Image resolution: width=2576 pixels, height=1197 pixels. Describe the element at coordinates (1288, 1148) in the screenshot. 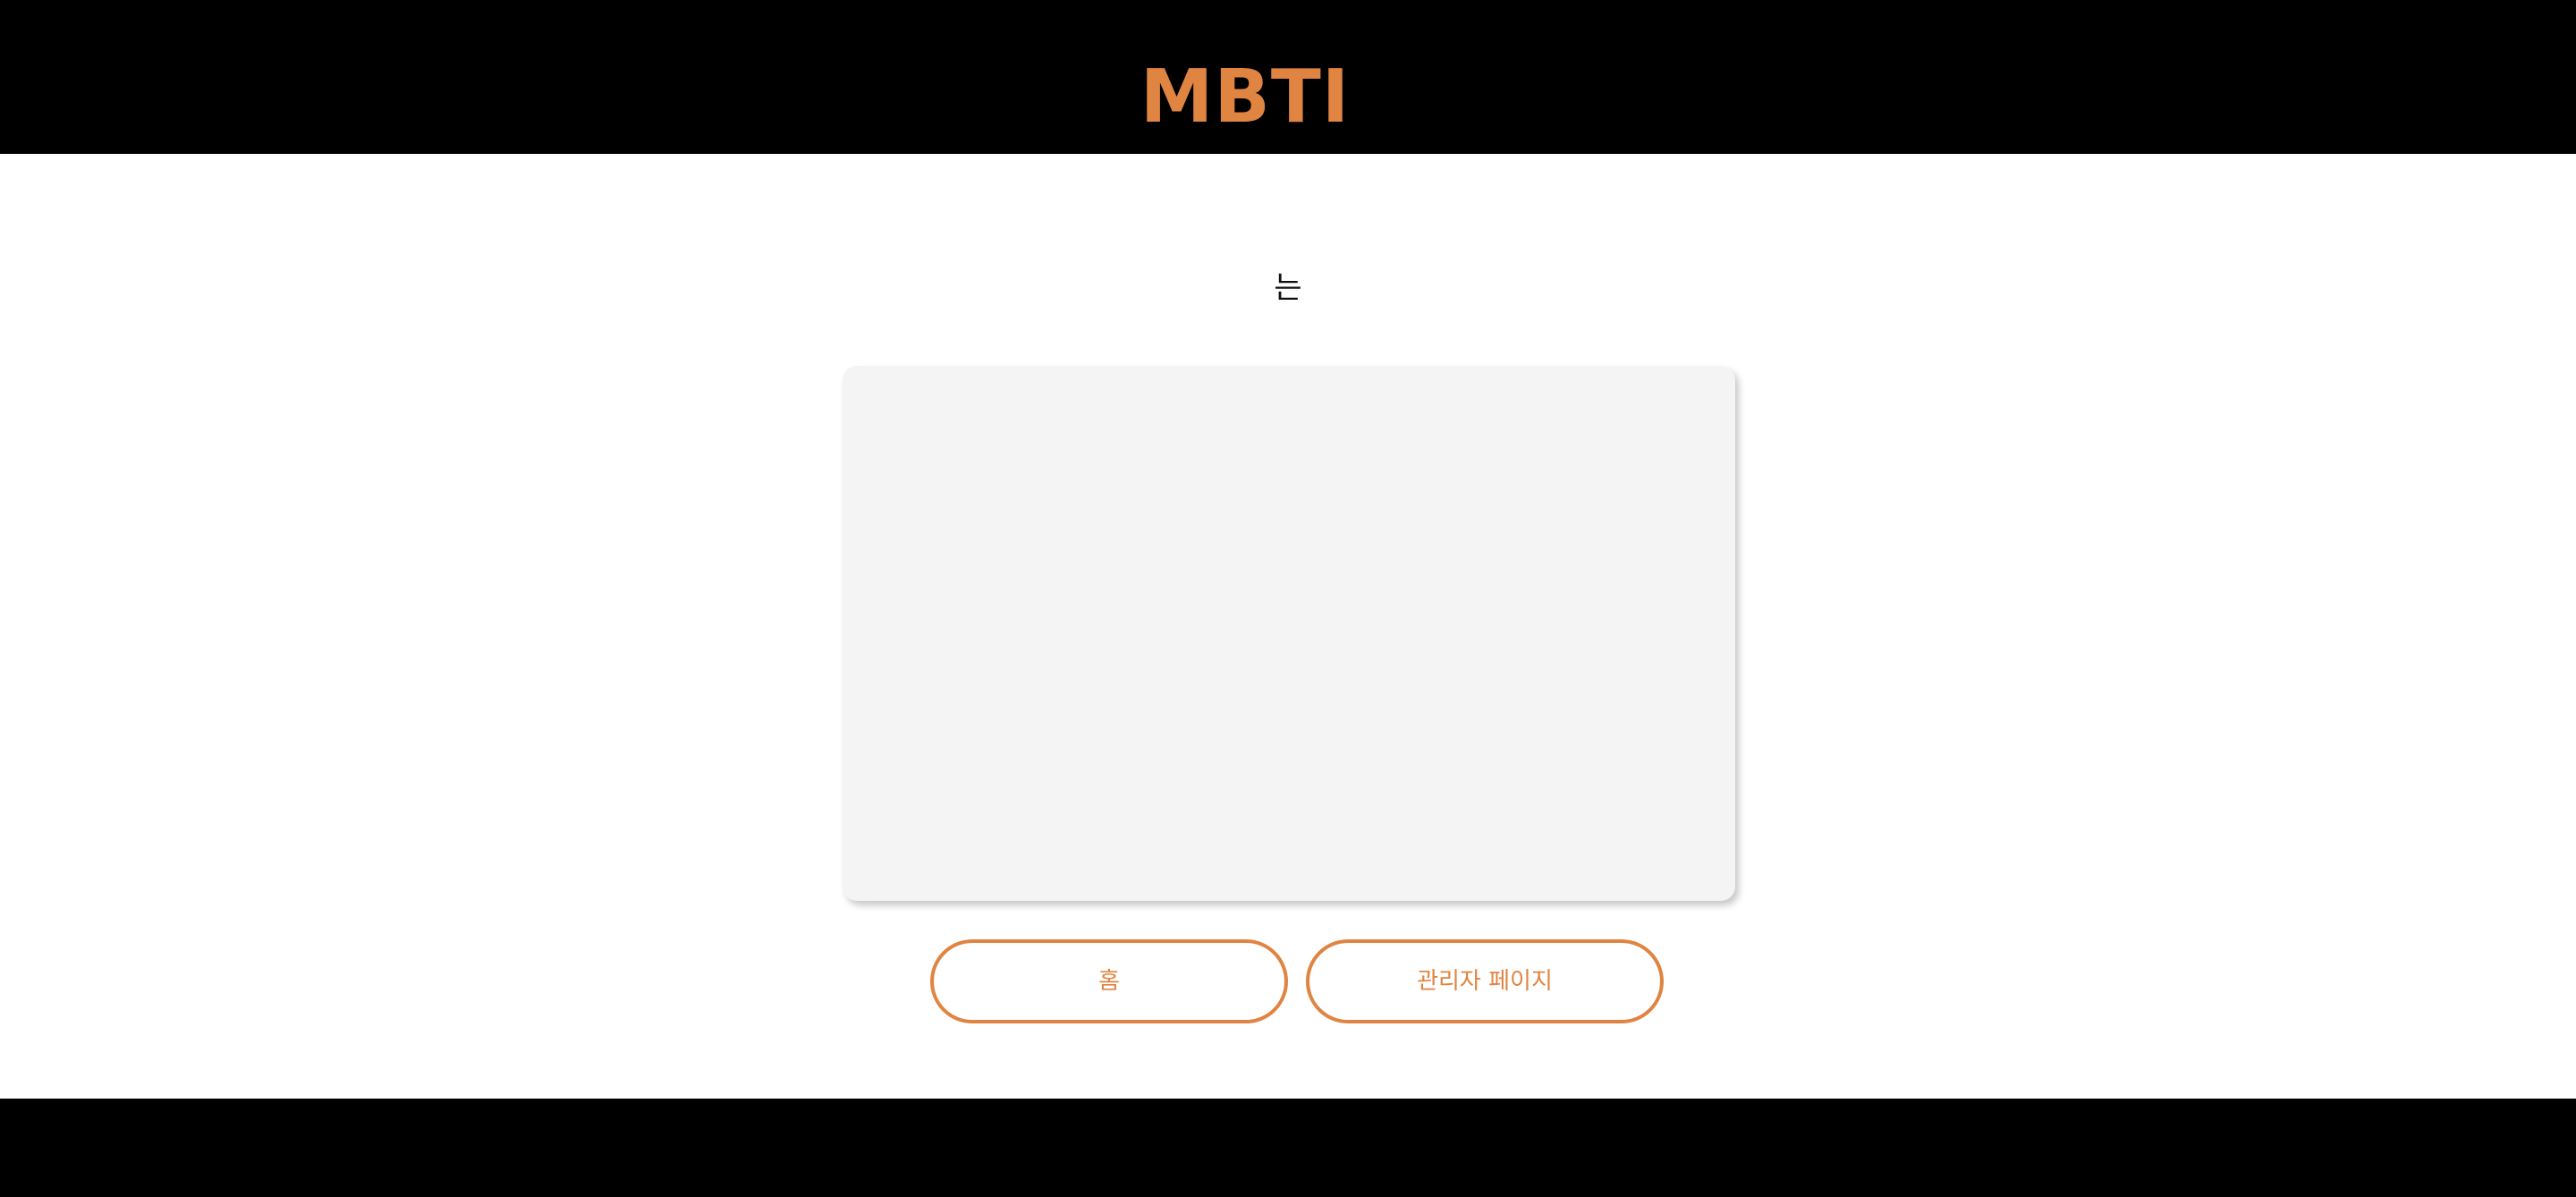

I see `bottom-footer` at that location.